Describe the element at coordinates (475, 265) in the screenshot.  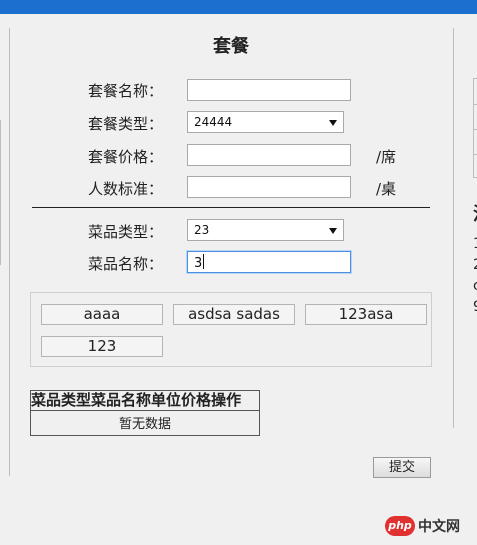
I see `right-panel-line: 2` at that location.